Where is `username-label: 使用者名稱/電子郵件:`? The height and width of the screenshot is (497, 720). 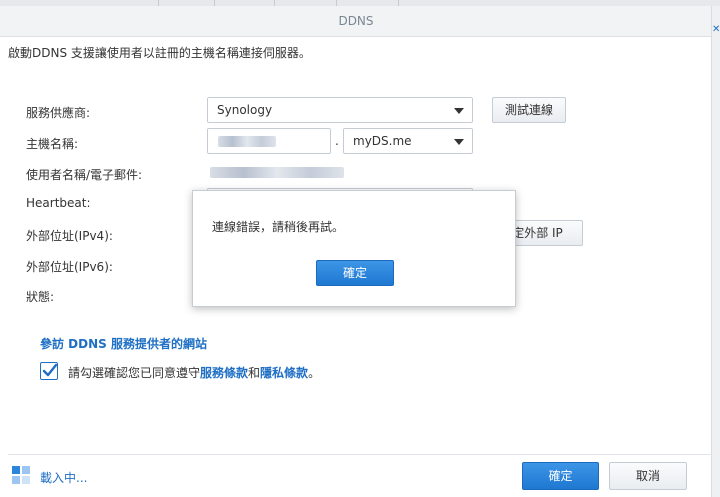 username-label: 使用者名稱/電子郵件: is located at coordinates (84, 175).